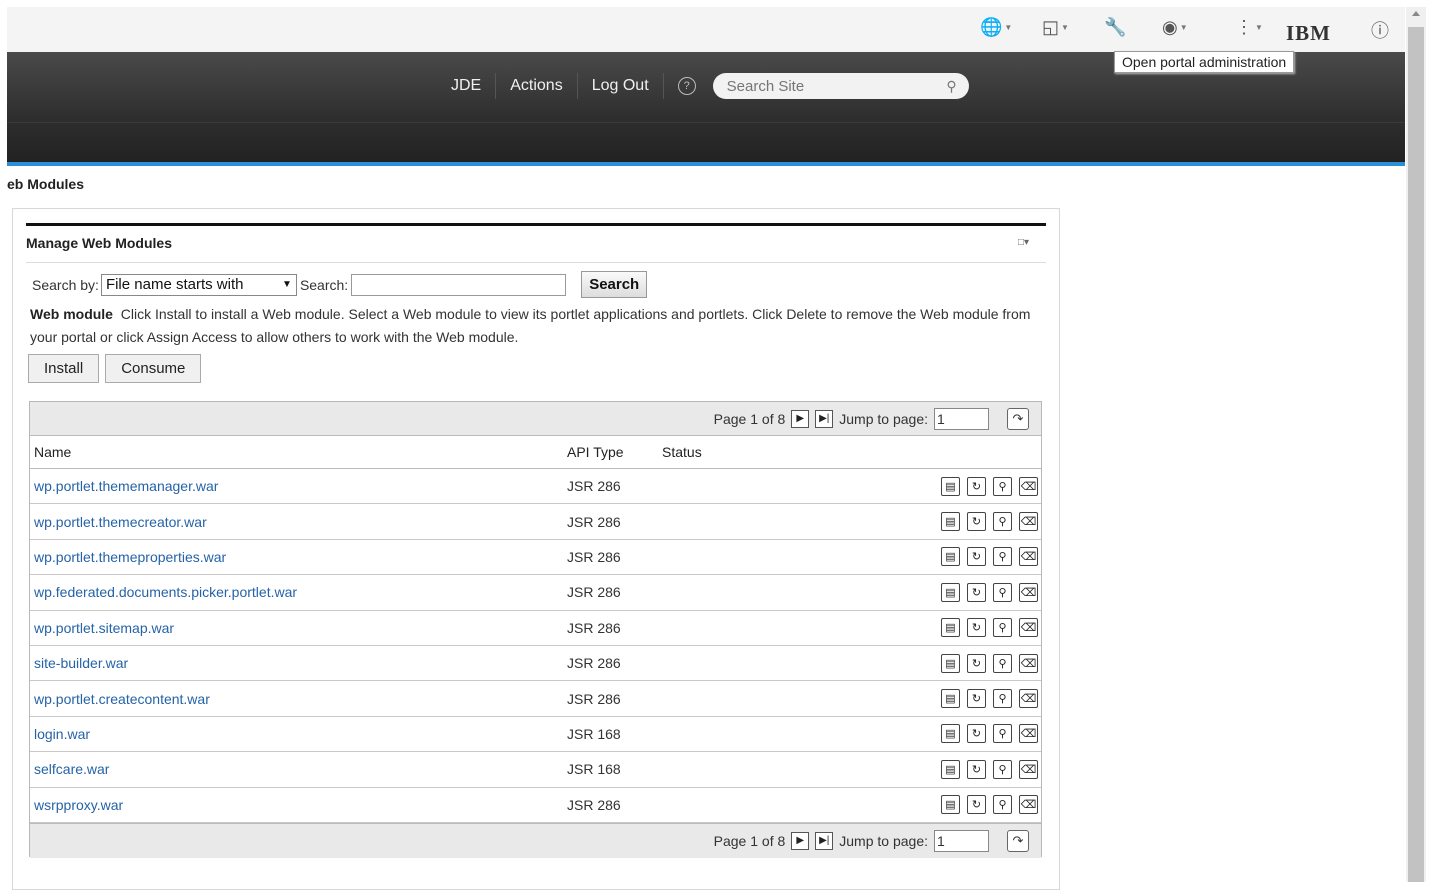 The width and height of the screenshot is (1432, 890). I want to click on scroll-thumb, so click(1416, 454).